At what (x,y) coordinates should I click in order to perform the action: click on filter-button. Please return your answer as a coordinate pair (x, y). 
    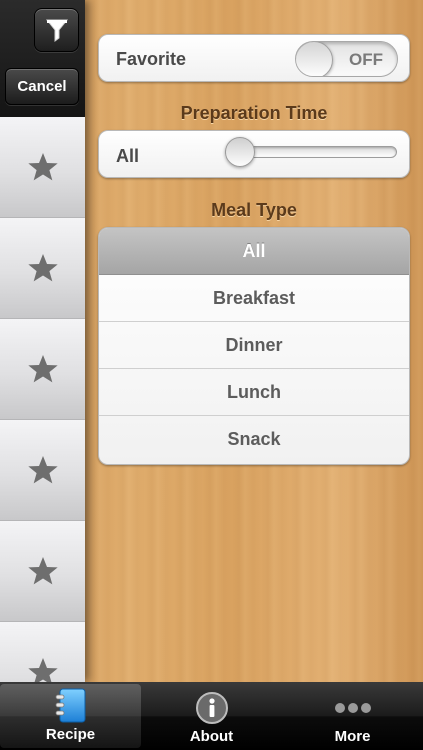
    Looking at the image, I should click on (56, 30).